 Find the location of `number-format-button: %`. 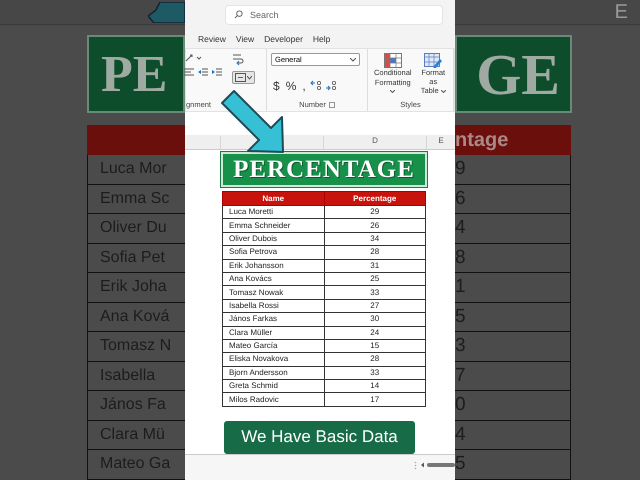

number-format-button: % is located at coordinates (291, 85).